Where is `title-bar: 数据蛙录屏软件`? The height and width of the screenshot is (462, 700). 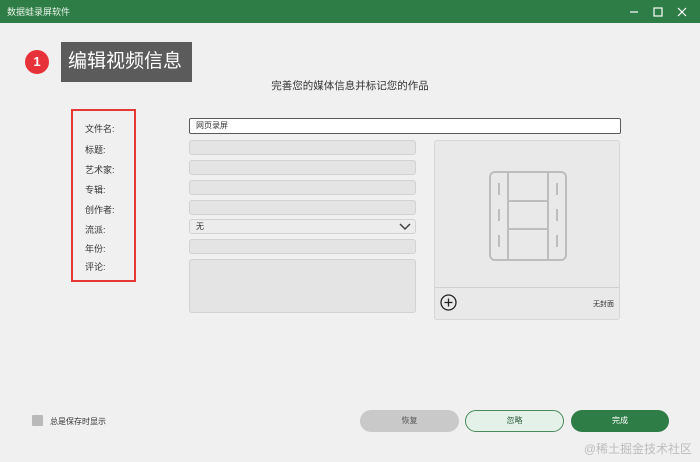
title-bar: 数据蛙录屏软件 is located at coordinates (350, 11).